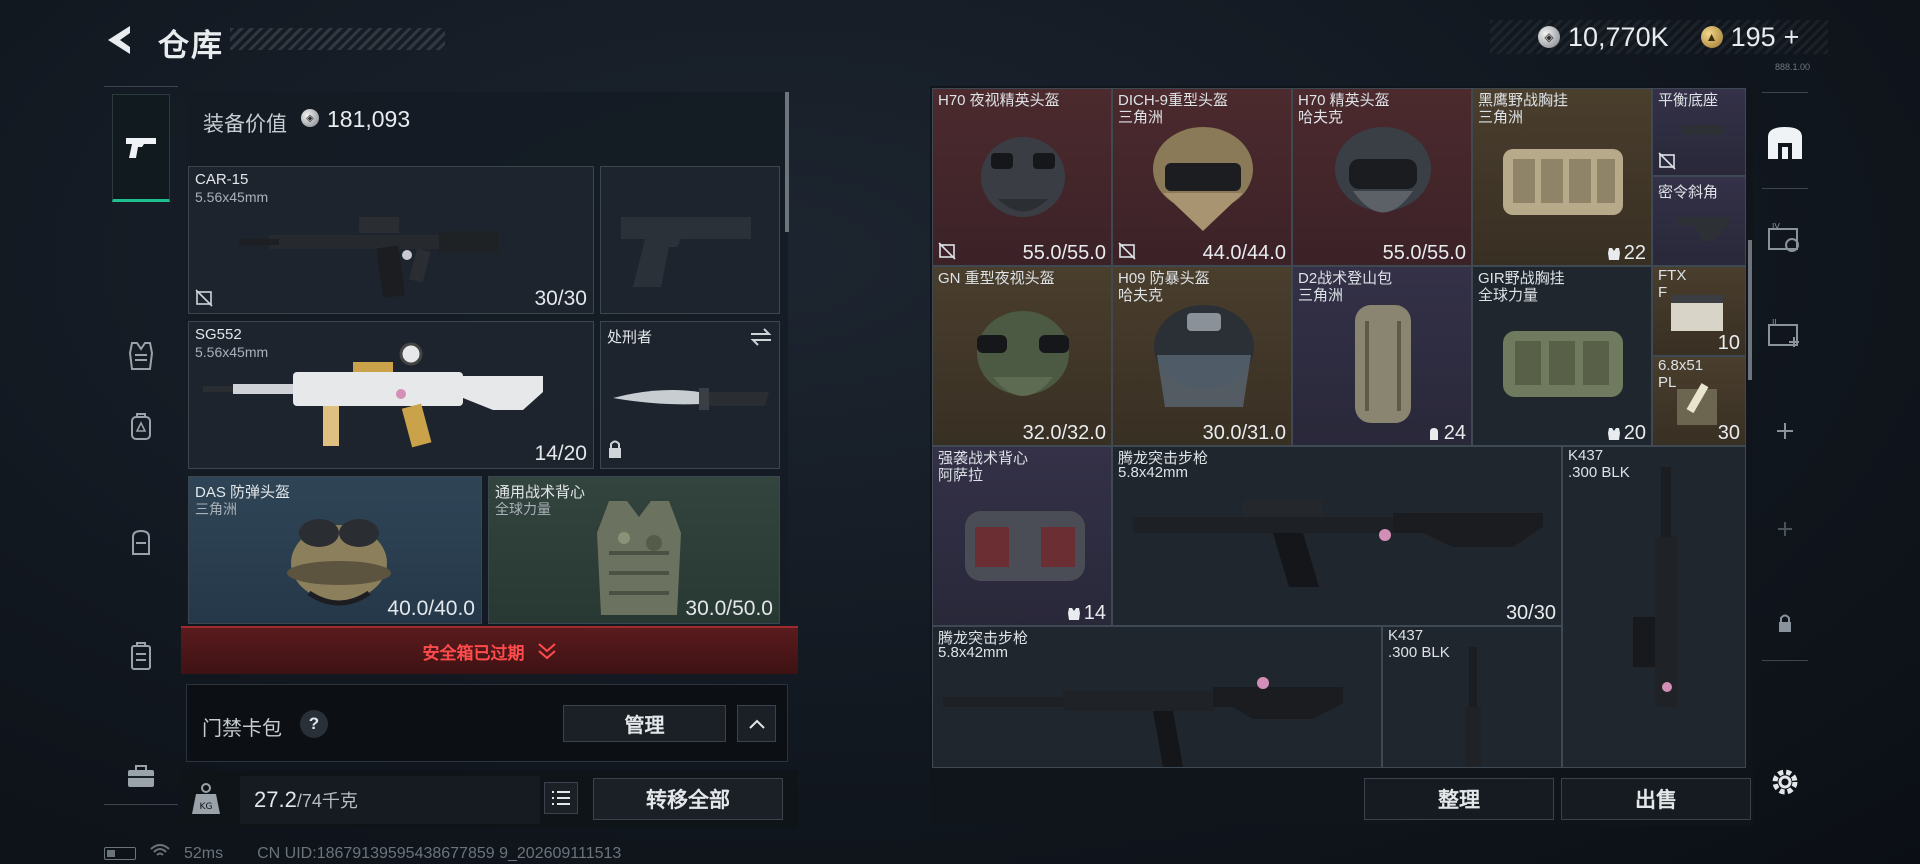  I want to click on list-icon, so click(561, 798).